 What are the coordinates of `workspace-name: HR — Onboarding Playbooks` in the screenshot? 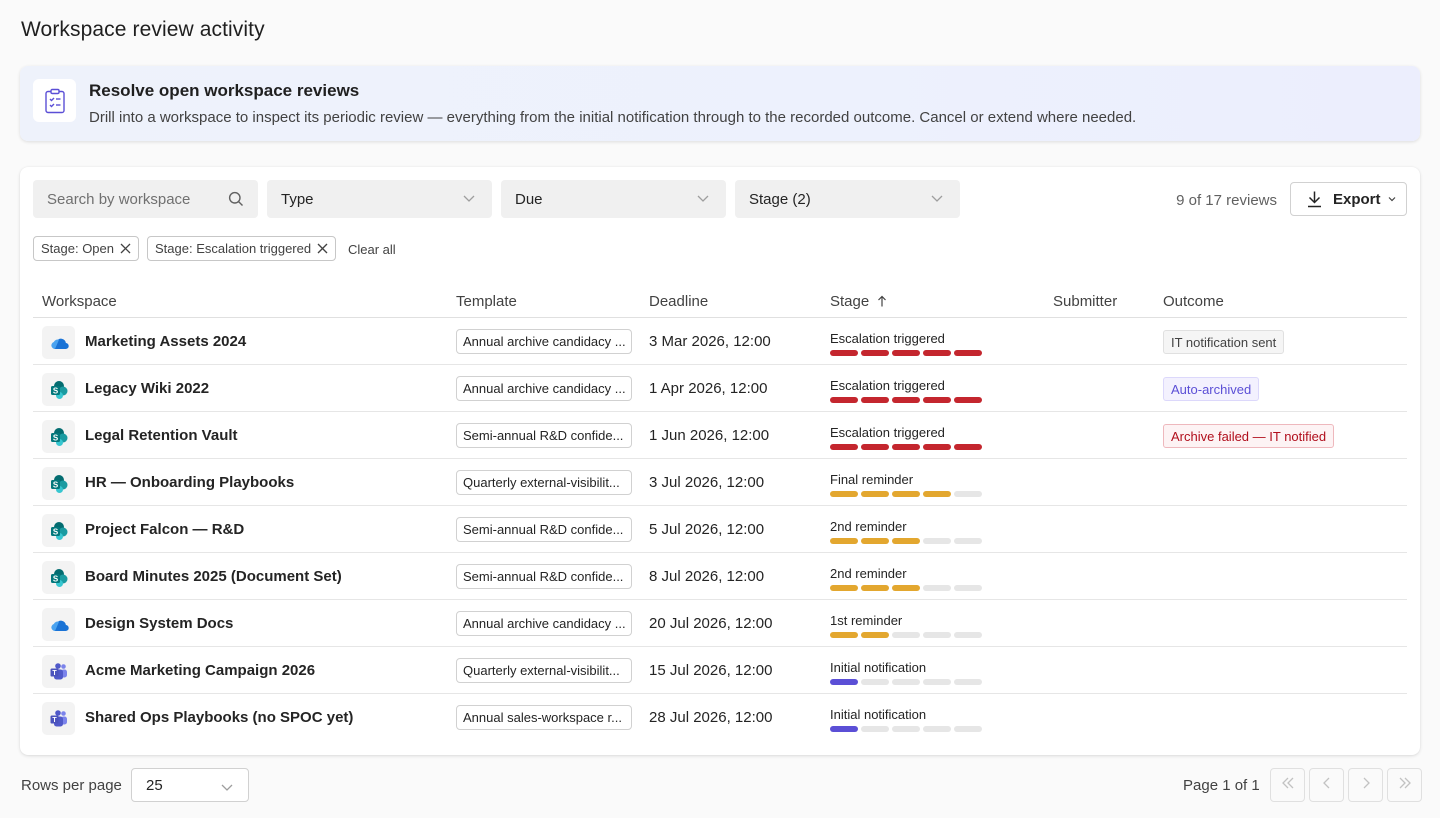 It's located at (189, 482).